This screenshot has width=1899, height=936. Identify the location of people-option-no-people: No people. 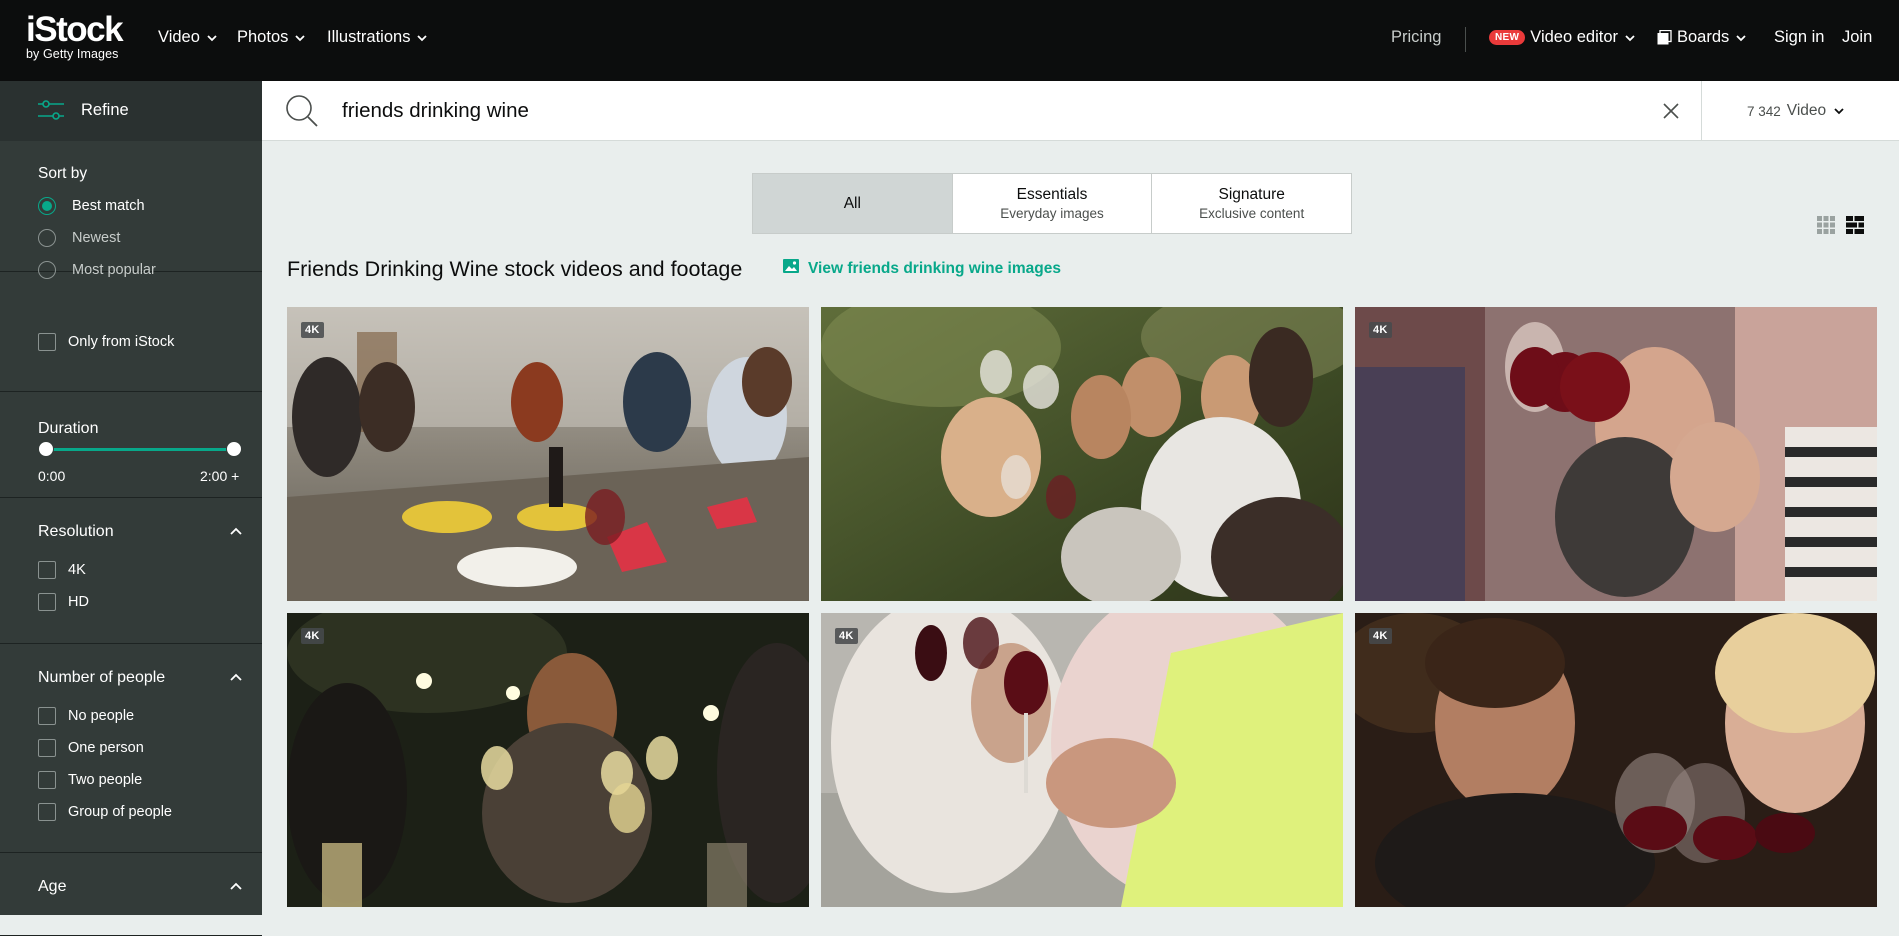
(86, 716).